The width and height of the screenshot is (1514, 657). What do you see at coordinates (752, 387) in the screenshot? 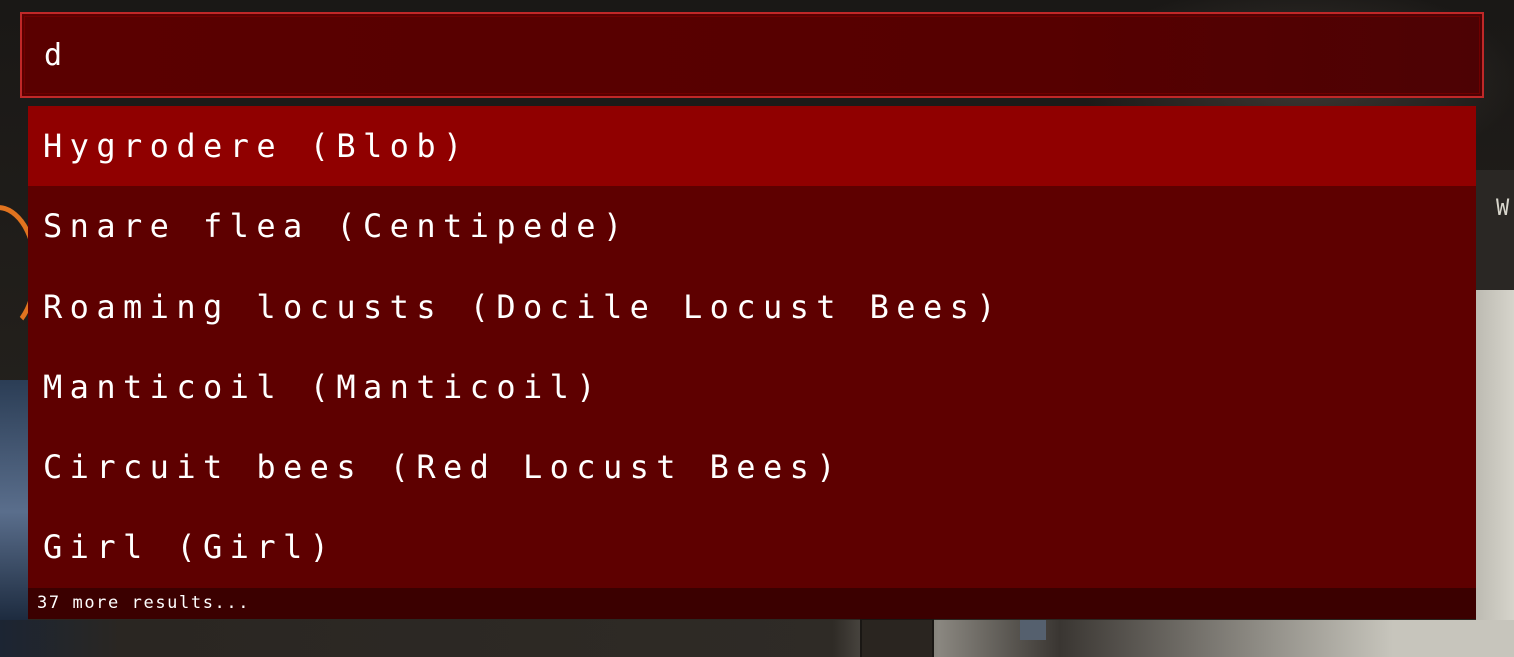
I see `result-item: Manticoil (Manticoil)` at bounding box center [752, 387].